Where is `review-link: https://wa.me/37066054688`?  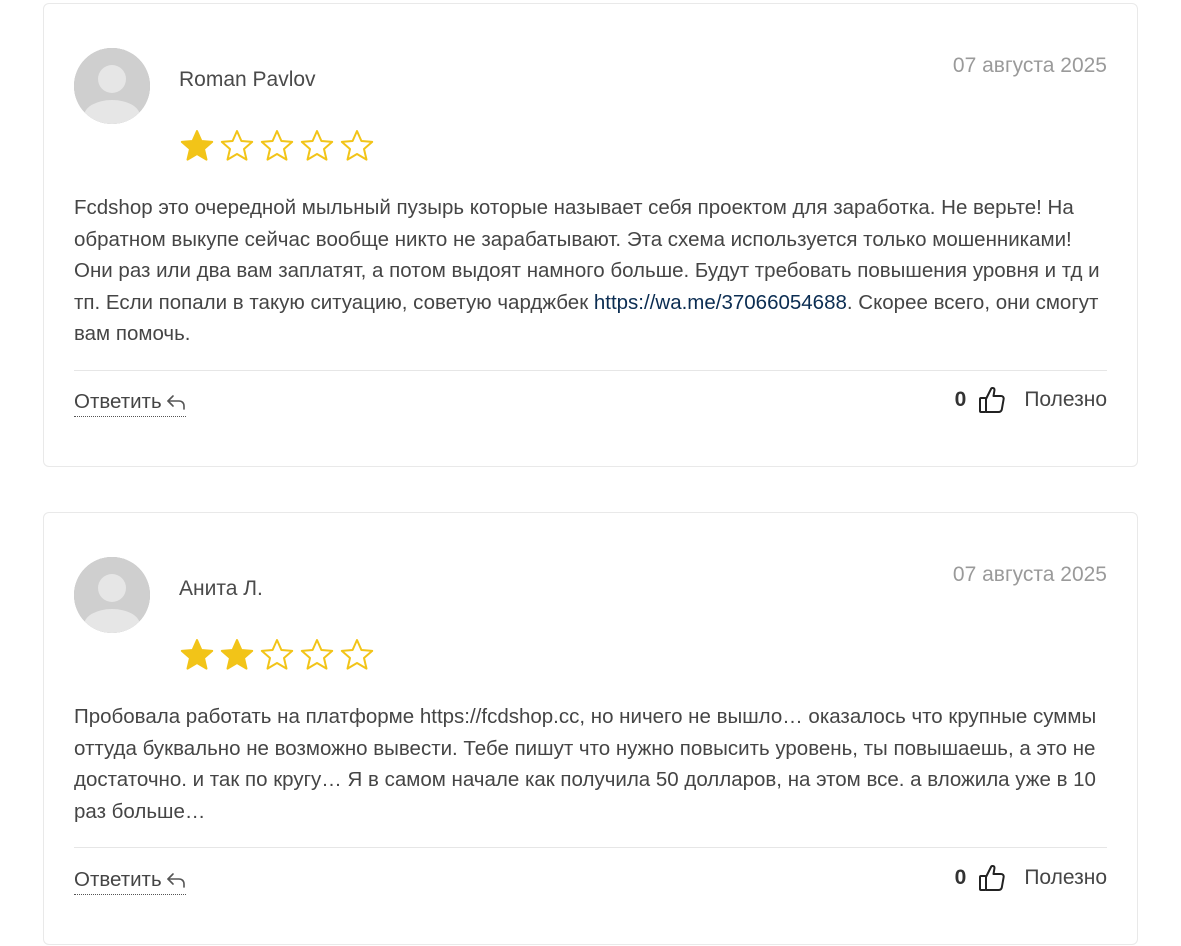 review-link: https://wa.me/37066054688 is located at coordinates (720, 302).